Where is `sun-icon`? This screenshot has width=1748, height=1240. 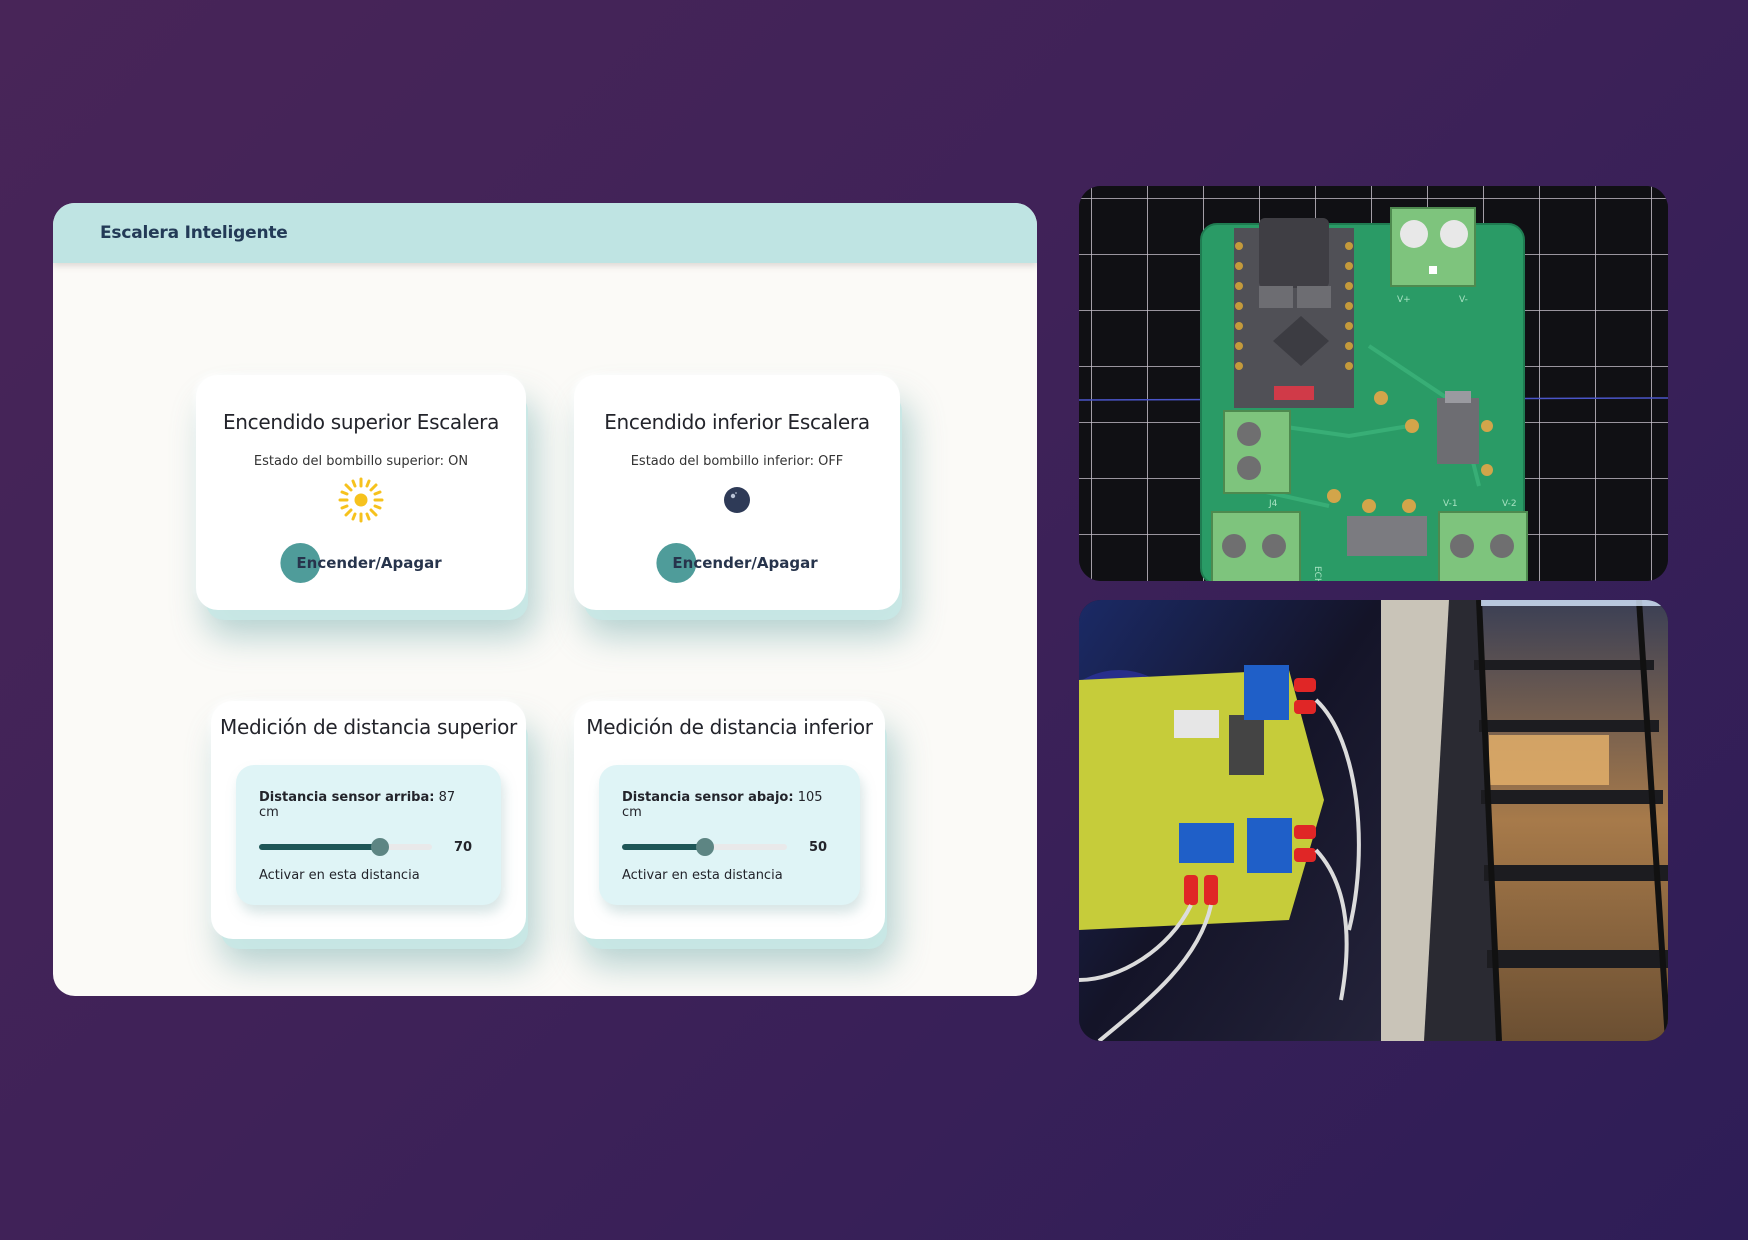 sun-icon is located at coordinates (361, 500).